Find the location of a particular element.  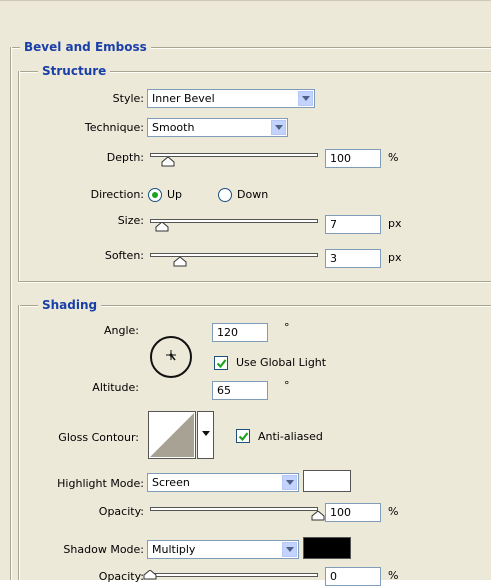

shading-title: Shading is located at coordinates (70, 305).